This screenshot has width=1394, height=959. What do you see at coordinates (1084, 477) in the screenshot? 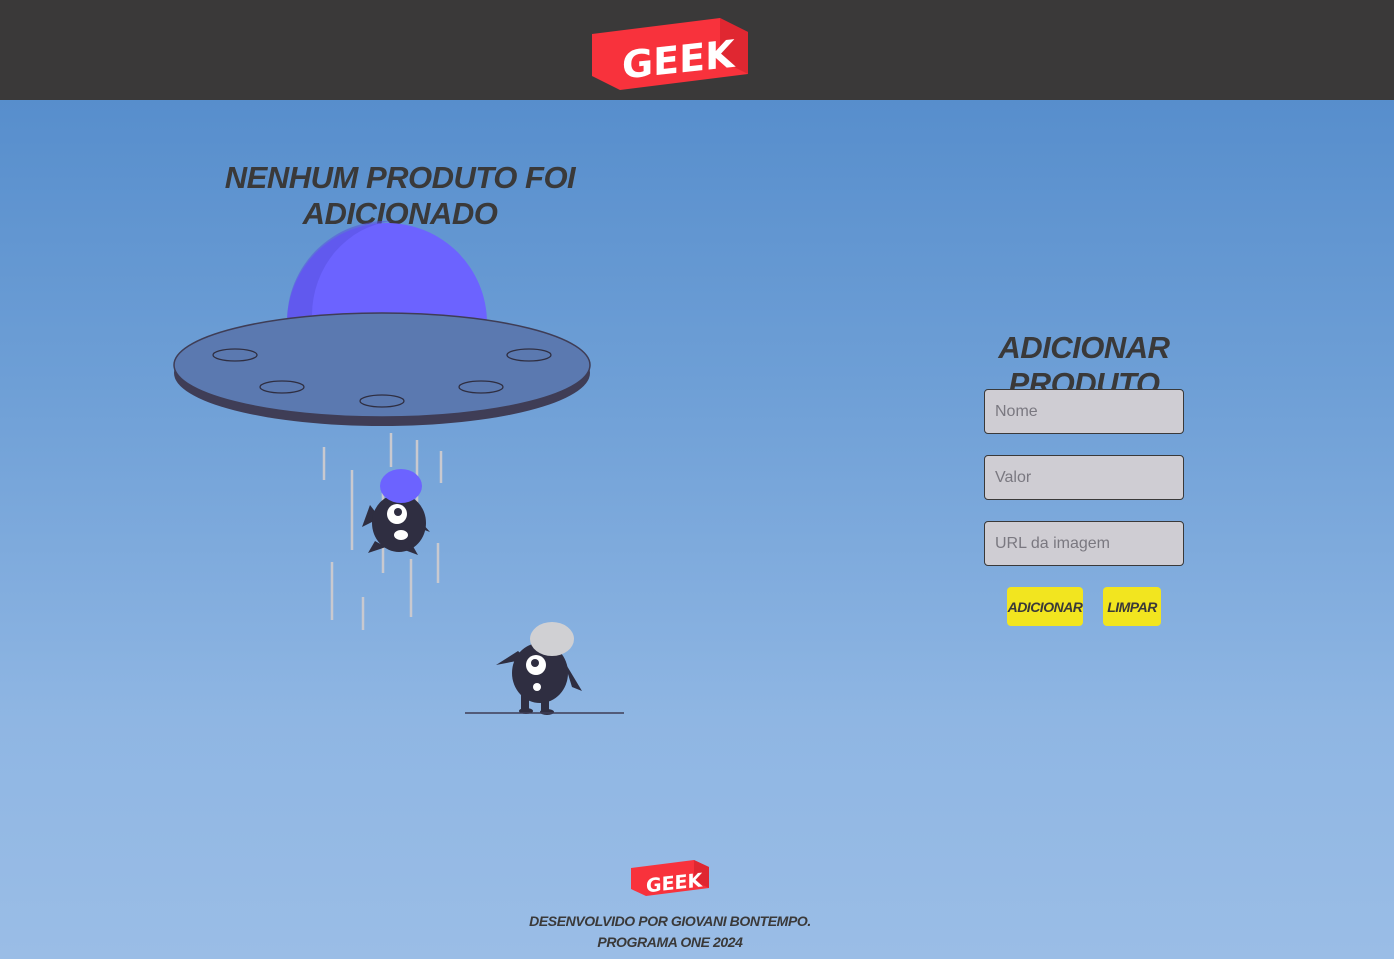
I see `price-input` at bounding box center [1084, 477].